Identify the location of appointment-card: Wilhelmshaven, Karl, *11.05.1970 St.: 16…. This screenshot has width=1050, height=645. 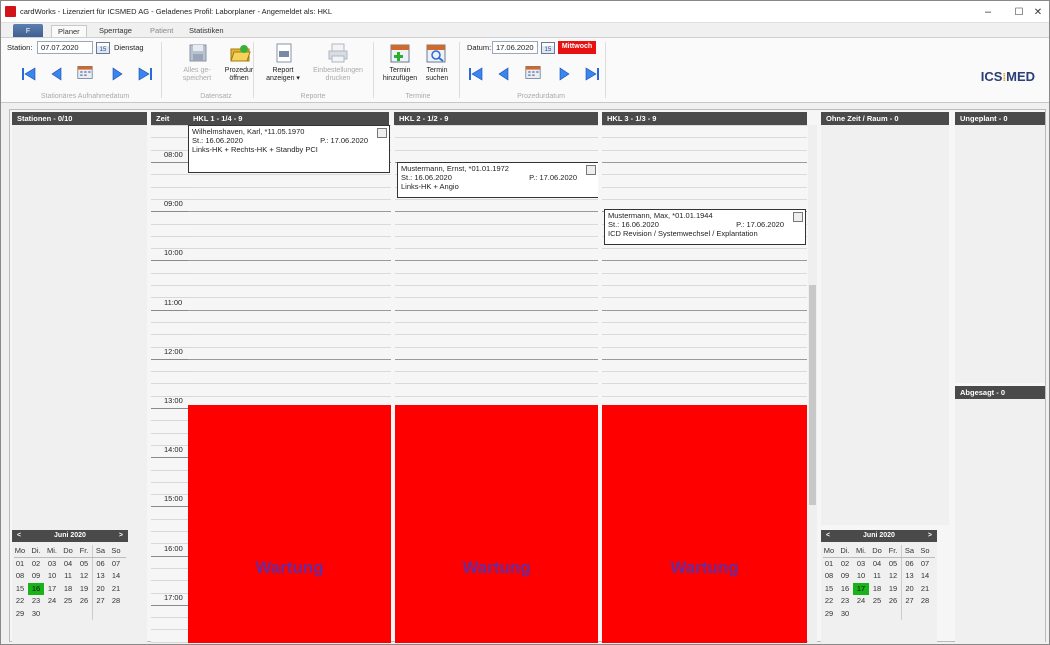
(289, 149).